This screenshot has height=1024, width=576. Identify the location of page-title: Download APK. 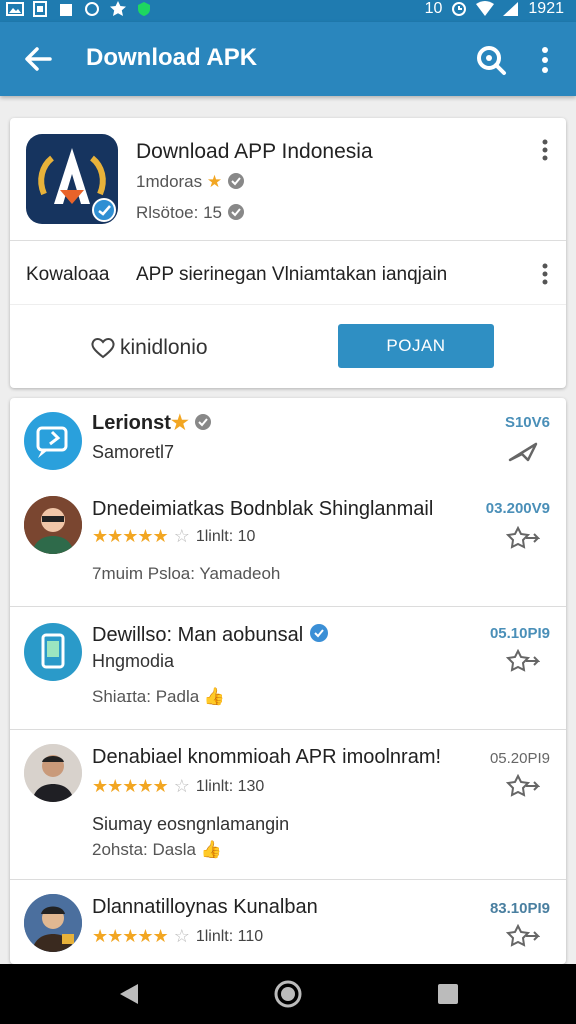
(172, 57).